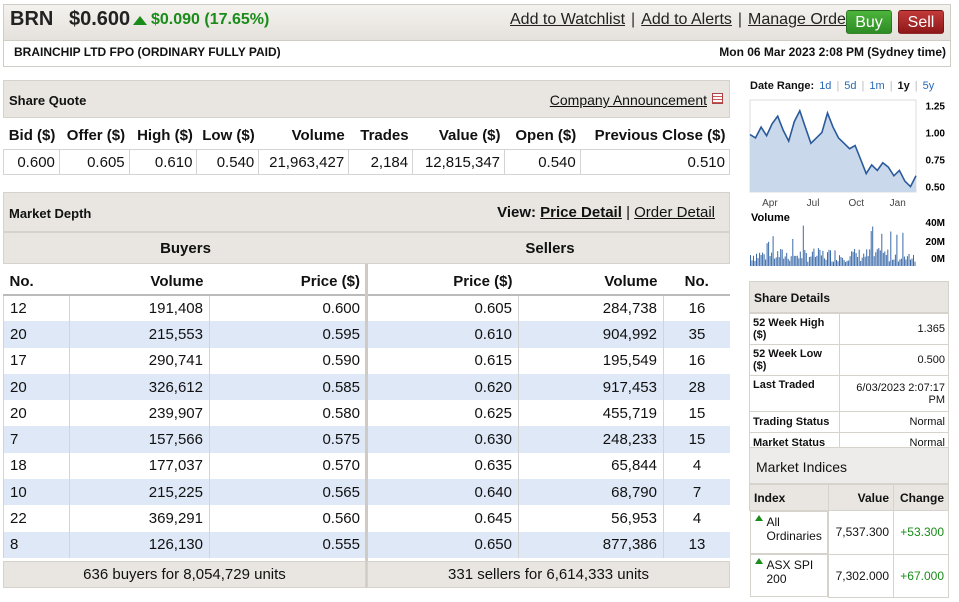 Image resolution: width=959 pixels, height=602 pixels. I want to click on share-detail-row: Trading Status Normal, so click(849, 422).